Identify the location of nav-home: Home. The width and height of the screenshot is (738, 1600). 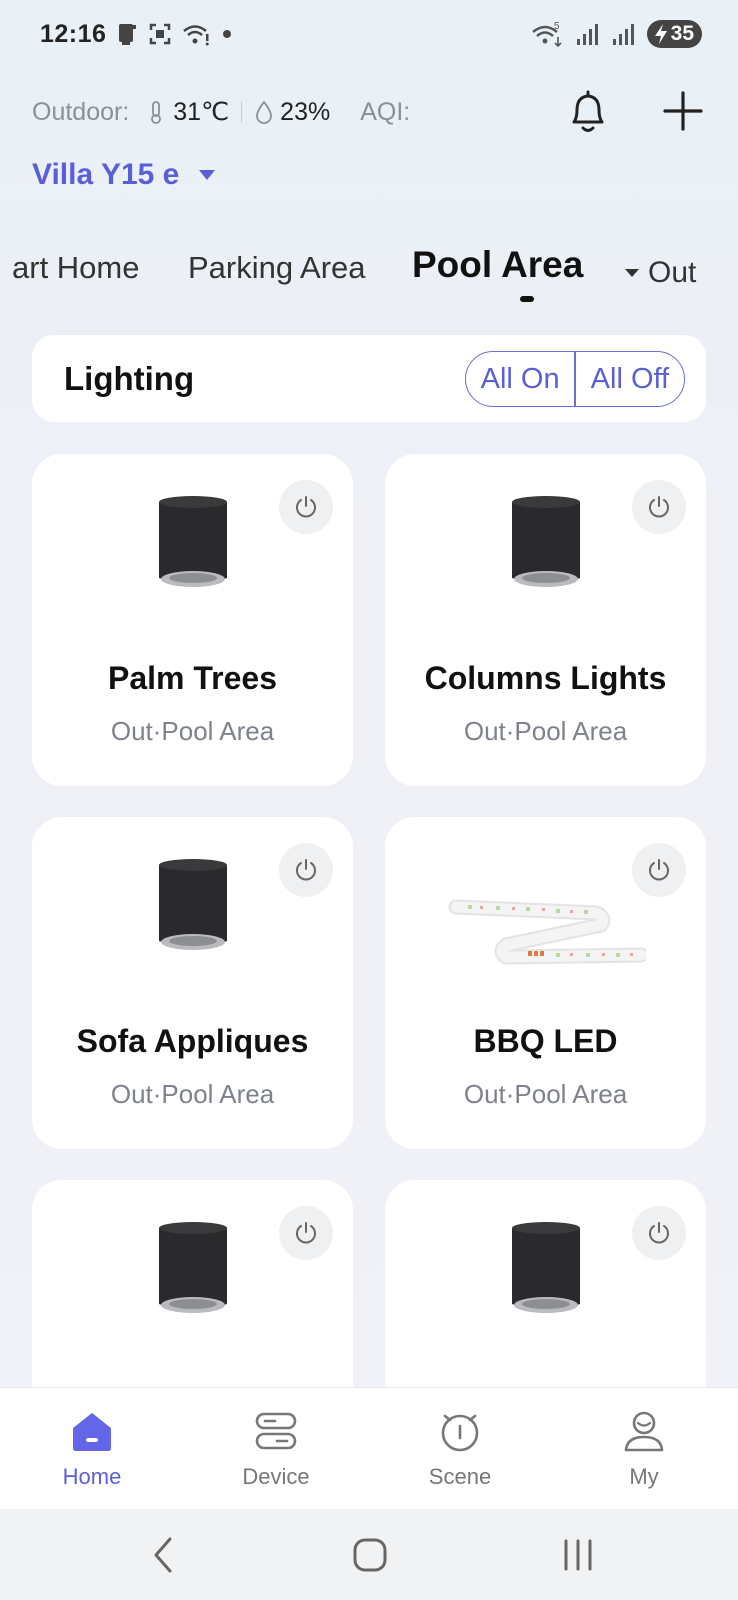
(92, 1449).